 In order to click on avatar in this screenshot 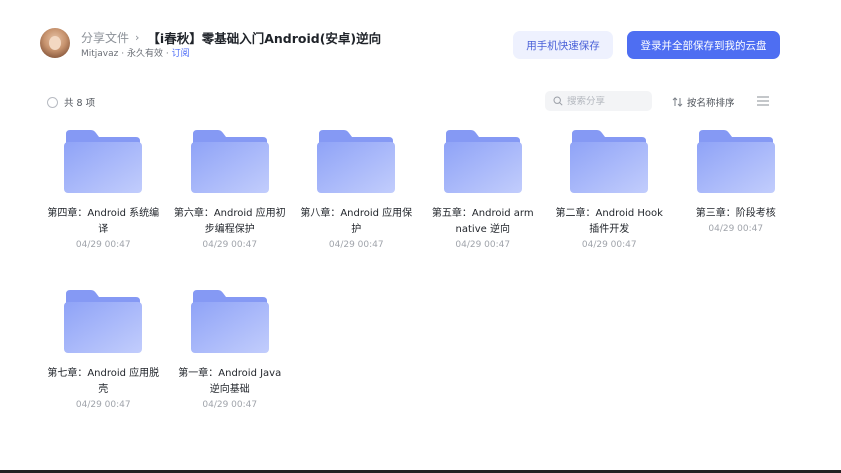, I will do `click(55, 43)`.